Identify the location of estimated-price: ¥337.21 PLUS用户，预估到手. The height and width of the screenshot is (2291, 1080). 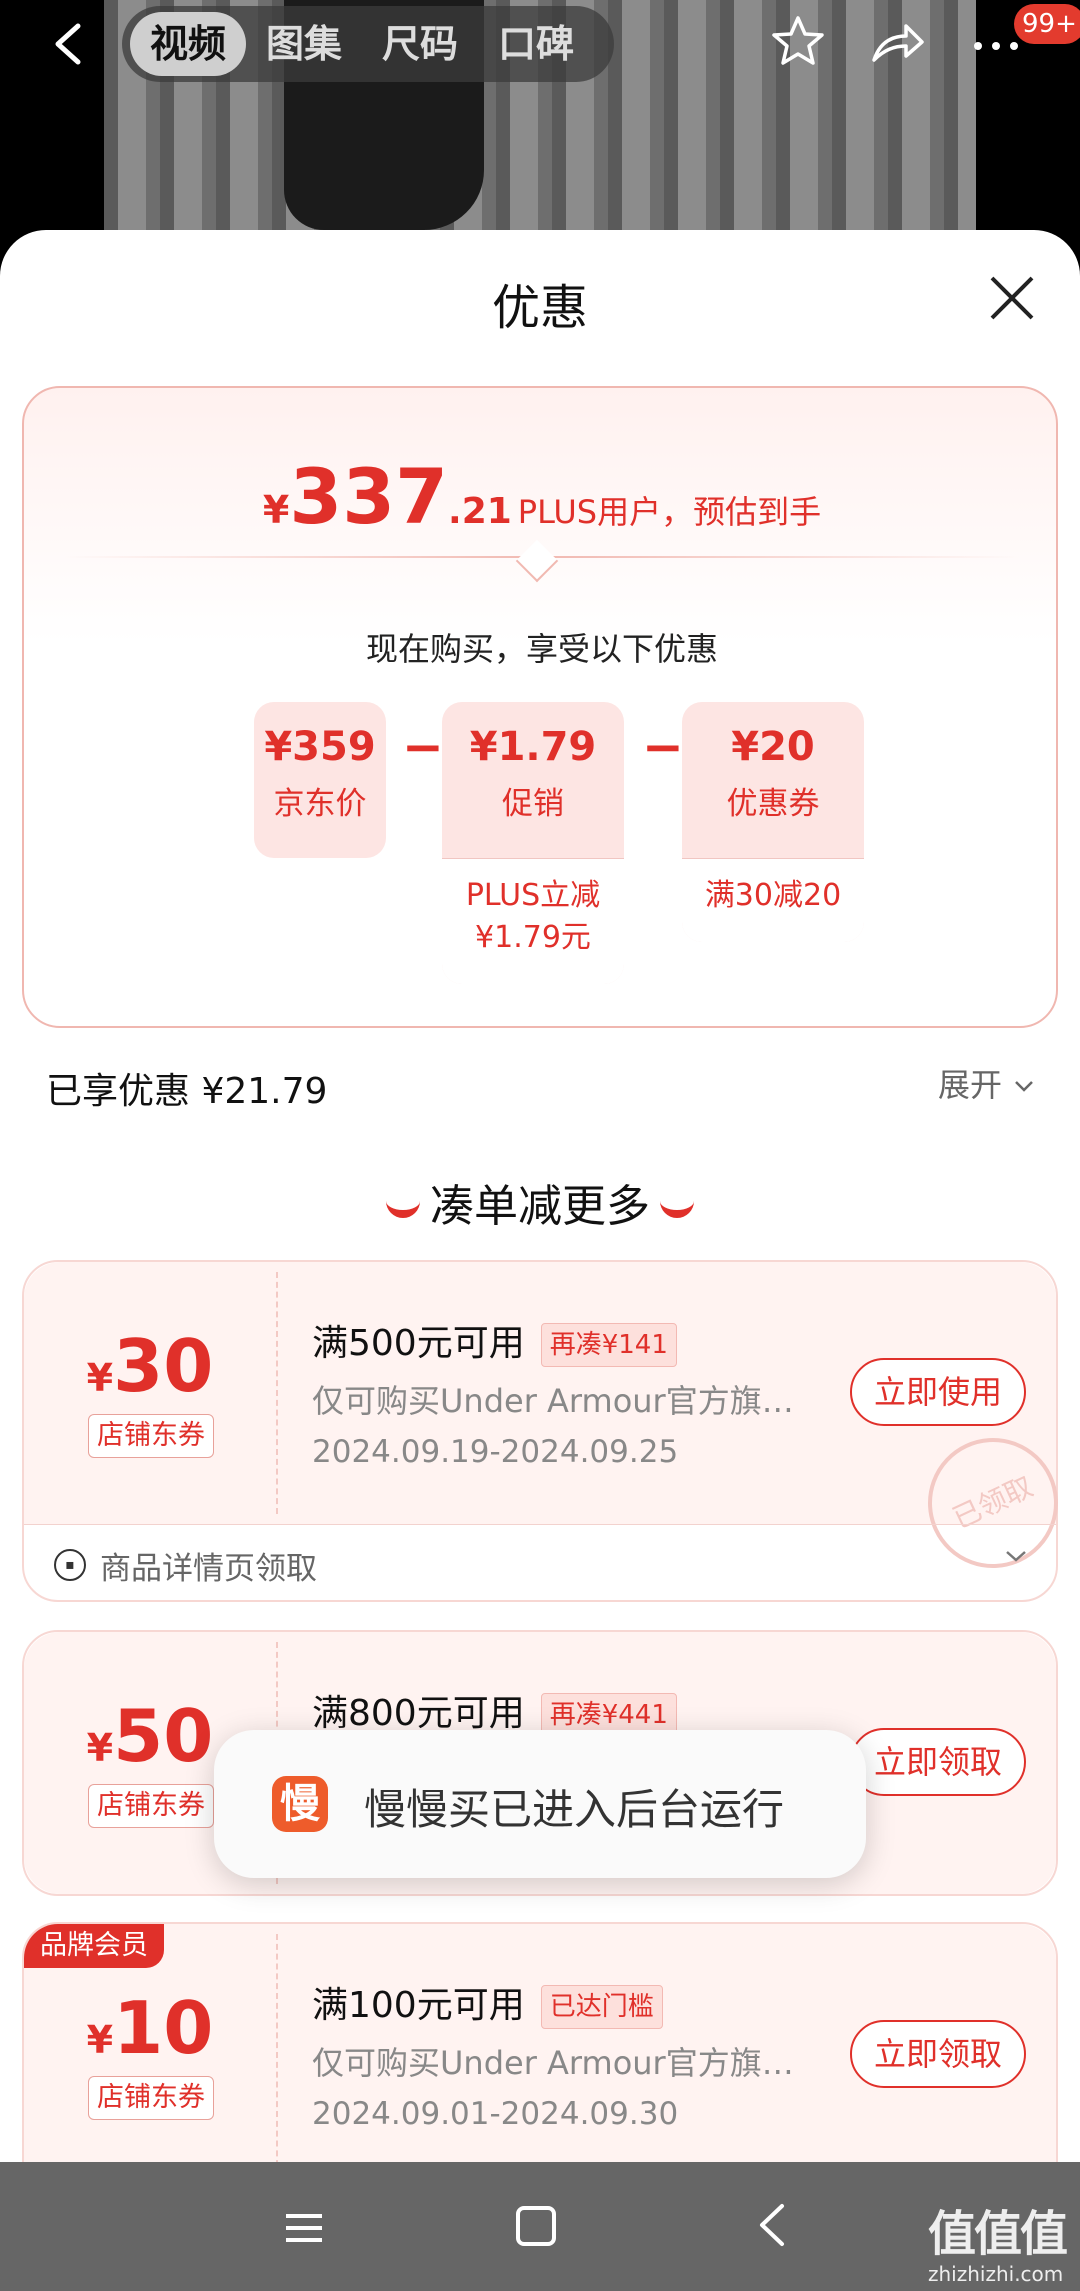
(542, 496).